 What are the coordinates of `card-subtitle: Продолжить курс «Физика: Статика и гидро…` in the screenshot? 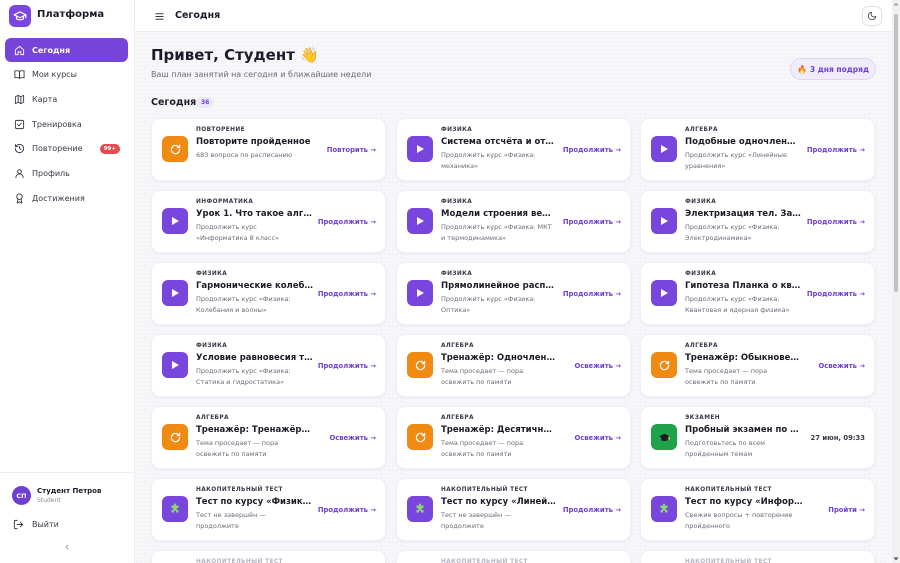 It's located at (243, 376).